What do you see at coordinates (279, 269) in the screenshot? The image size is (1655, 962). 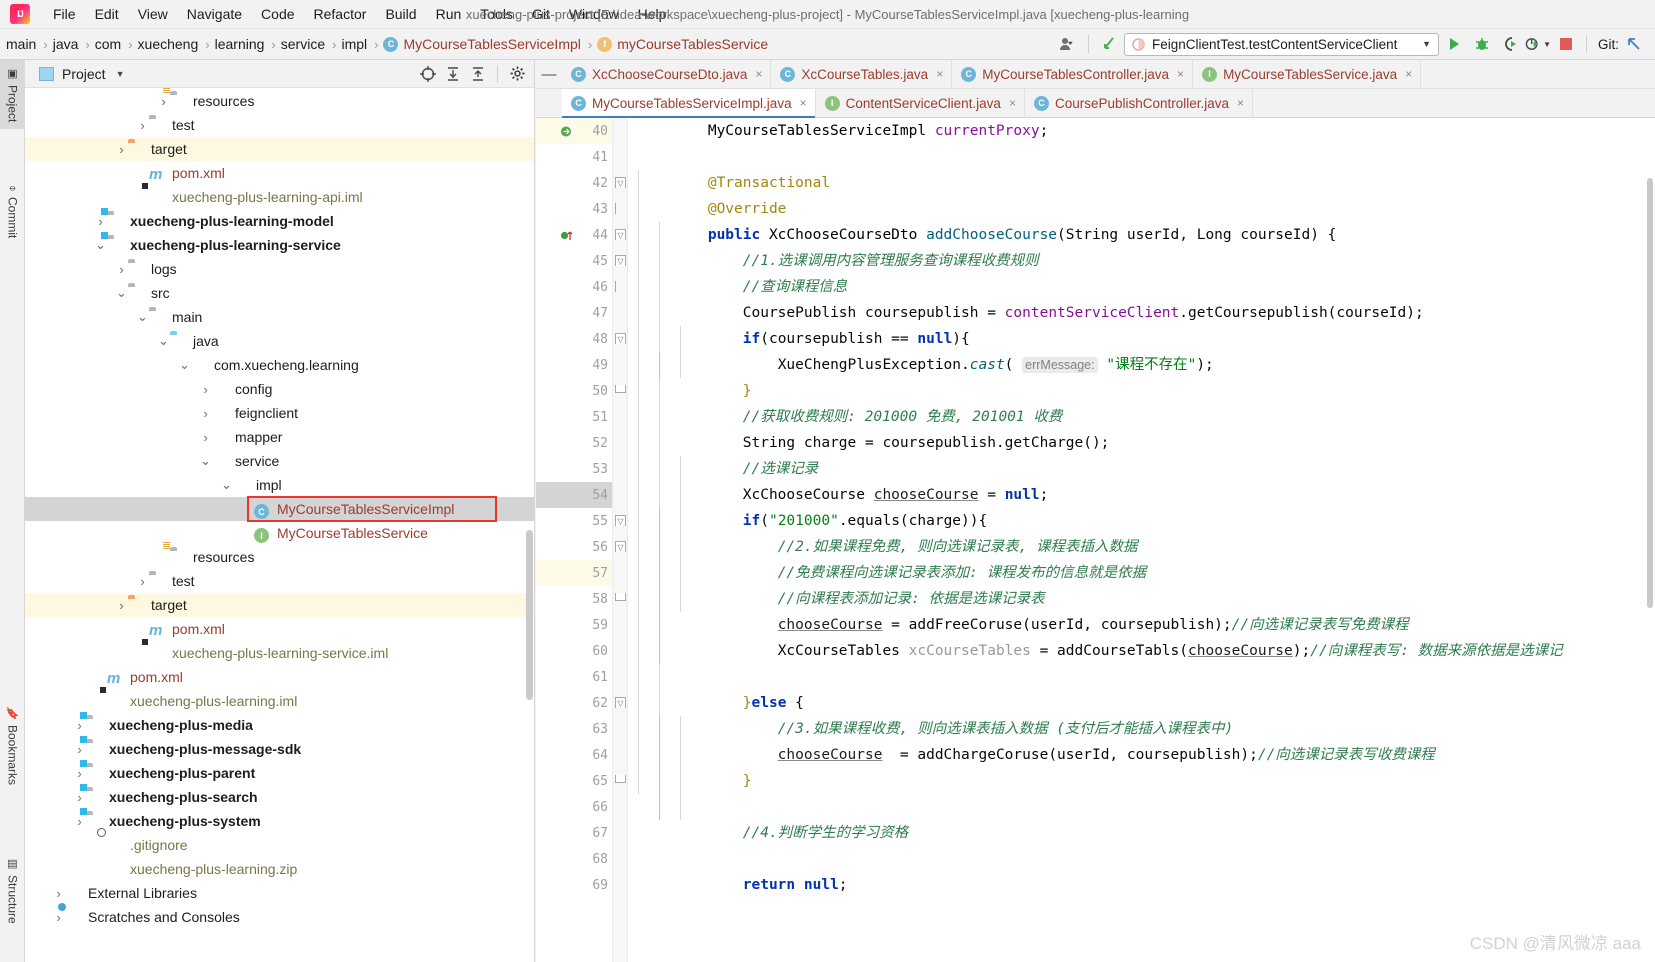 I see `tree-item: › logs` at bounding box center [279, 269].